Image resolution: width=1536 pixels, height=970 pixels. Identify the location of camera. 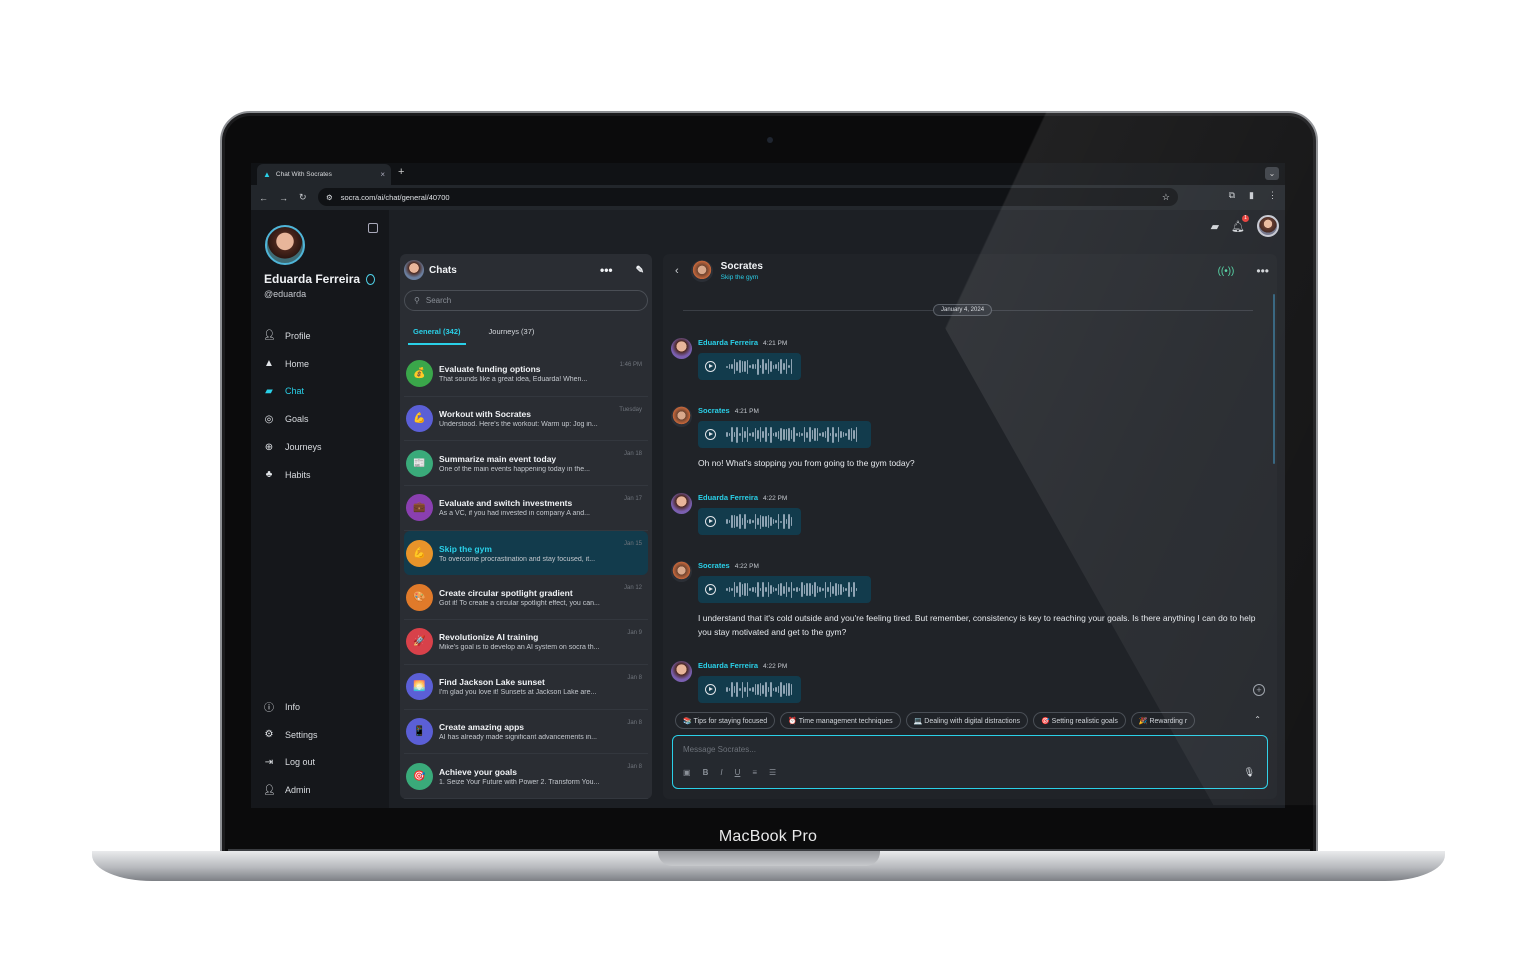
(770, 140).